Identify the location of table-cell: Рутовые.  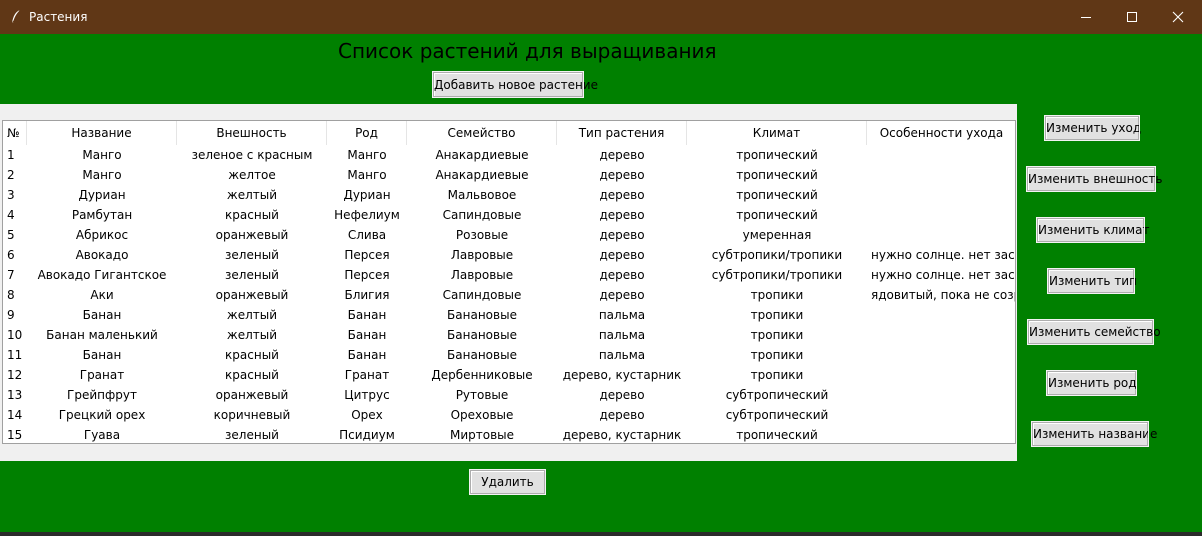
(482, 395).